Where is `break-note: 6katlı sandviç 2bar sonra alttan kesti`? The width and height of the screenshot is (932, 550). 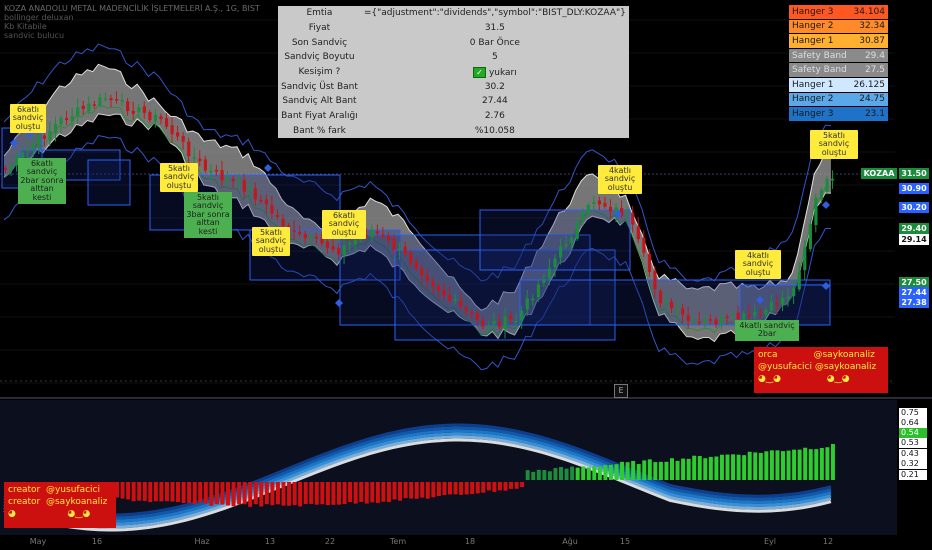 break-note: 6katlı sandviç 2bar sonra alttan kesti is located at coordinates (42, 181).